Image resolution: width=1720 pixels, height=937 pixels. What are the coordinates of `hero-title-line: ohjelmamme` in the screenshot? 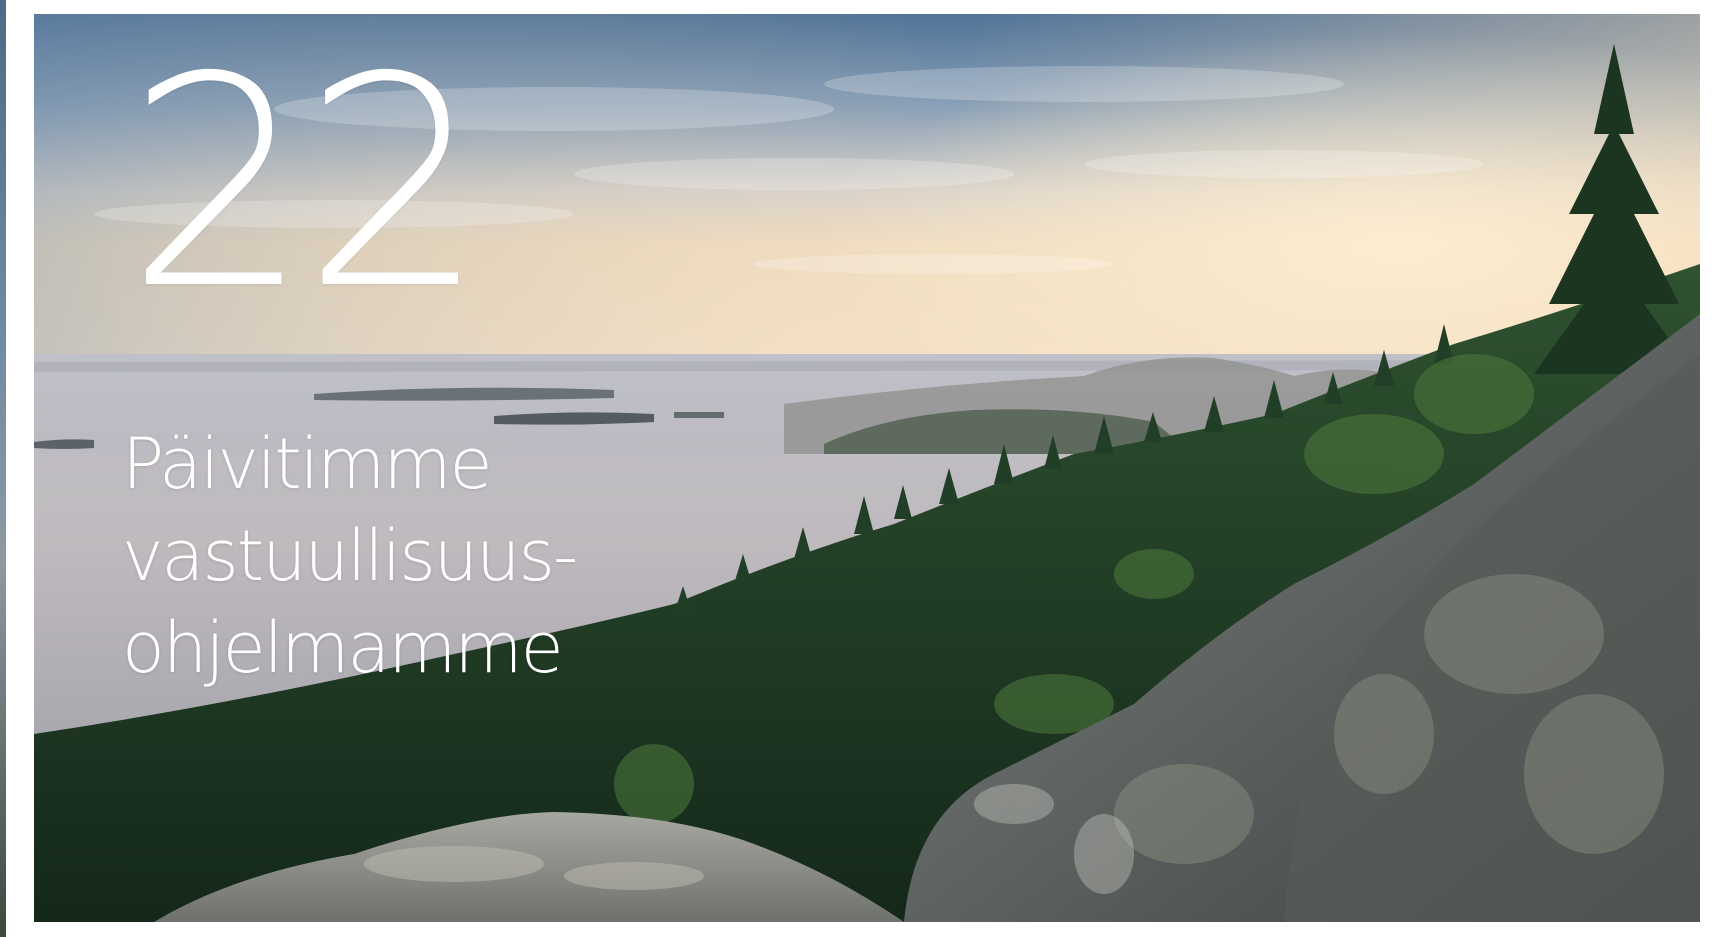 It's located at (343, 648).